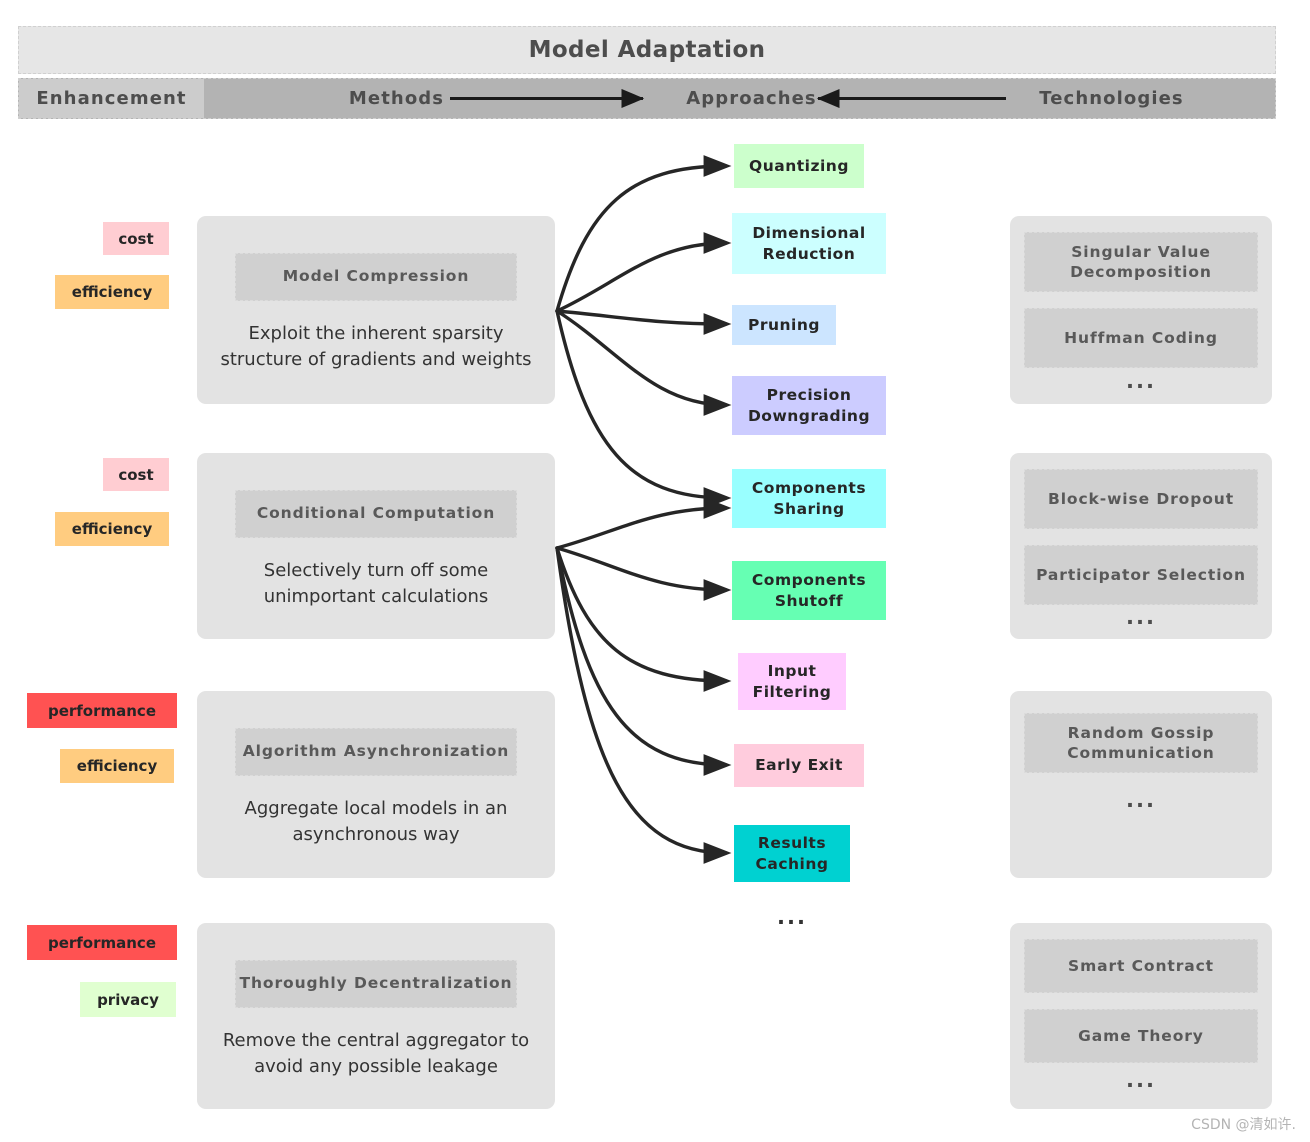  I want to click on technology-item: Participator Selection, so click(1141, 575).